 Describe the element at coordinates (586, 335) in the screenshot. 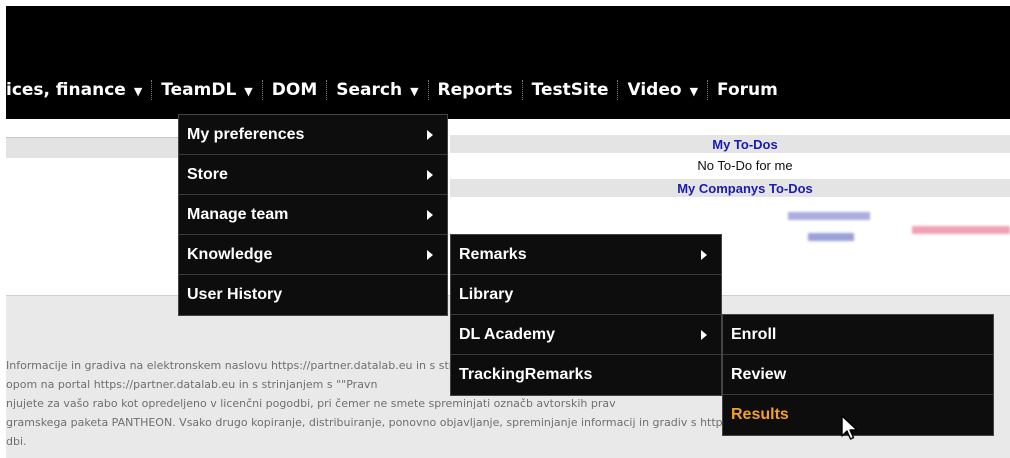

I see `menu-item-dl-academy: DL Academy` at that location.